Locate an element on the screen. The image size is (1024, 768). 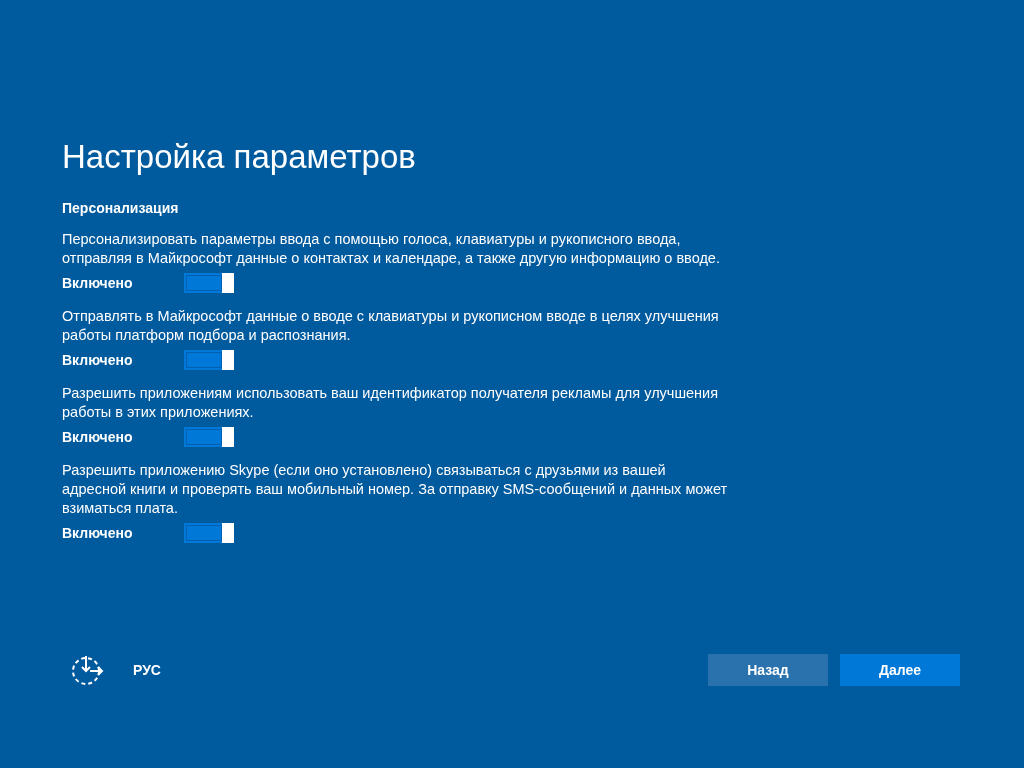
setting-description: Разрешить приложению Skype (если оно установлено) связываться с друзьями из вашей адресной книги и проверять ваш мобильный номер. За отправку SMS-сообщений и данных может взиматься плата. is located at coordinates (395, 489).